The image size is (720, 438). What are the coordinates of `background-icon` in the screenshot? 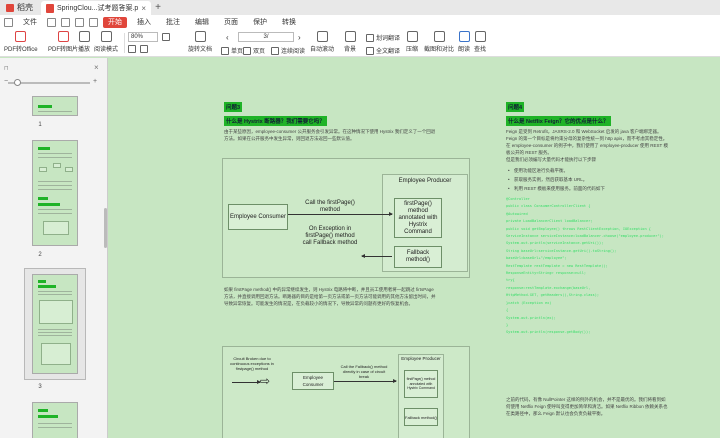 It's located at (350, 36).